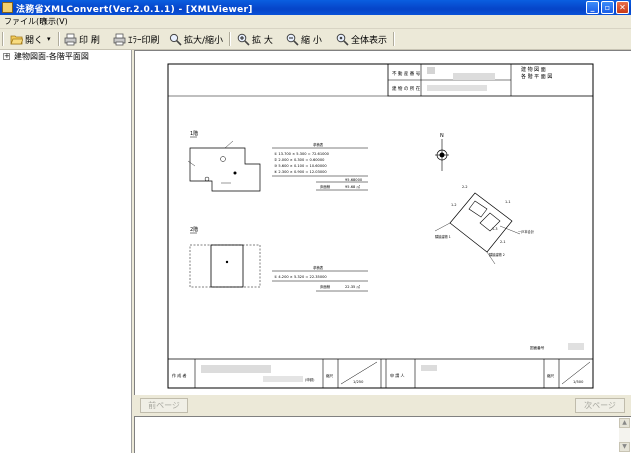 The height and width of the screenshot is (453, 631). Describe the element at coordinates (144, 40) in the screenshot. I see `error-print-label: ｴﾗｰ印刷` at that location.